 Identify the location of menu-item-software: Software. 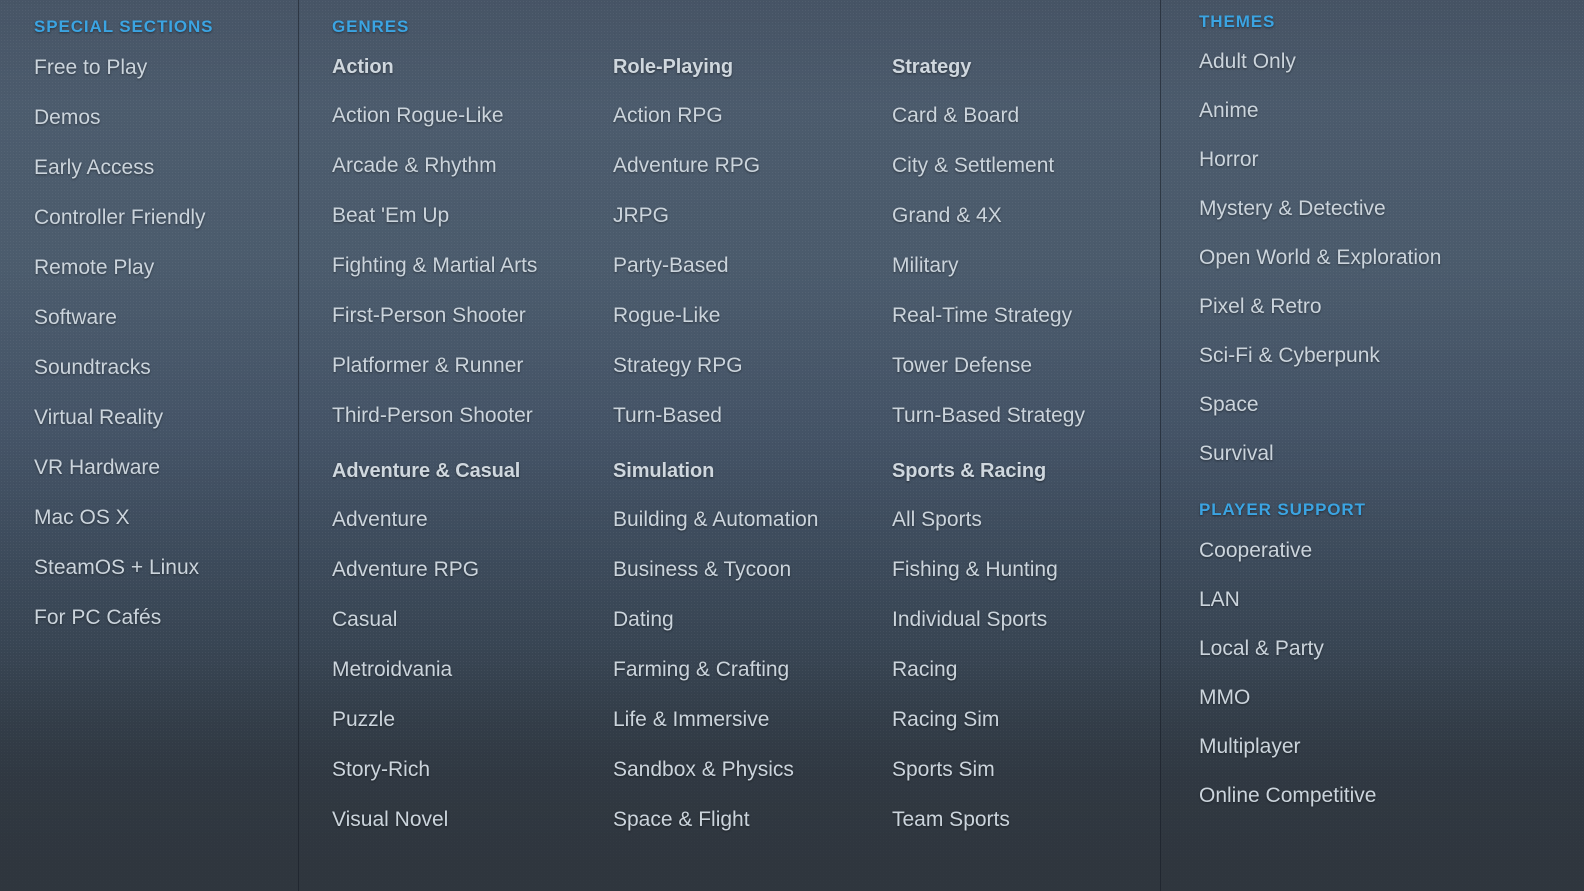
(166, 317).